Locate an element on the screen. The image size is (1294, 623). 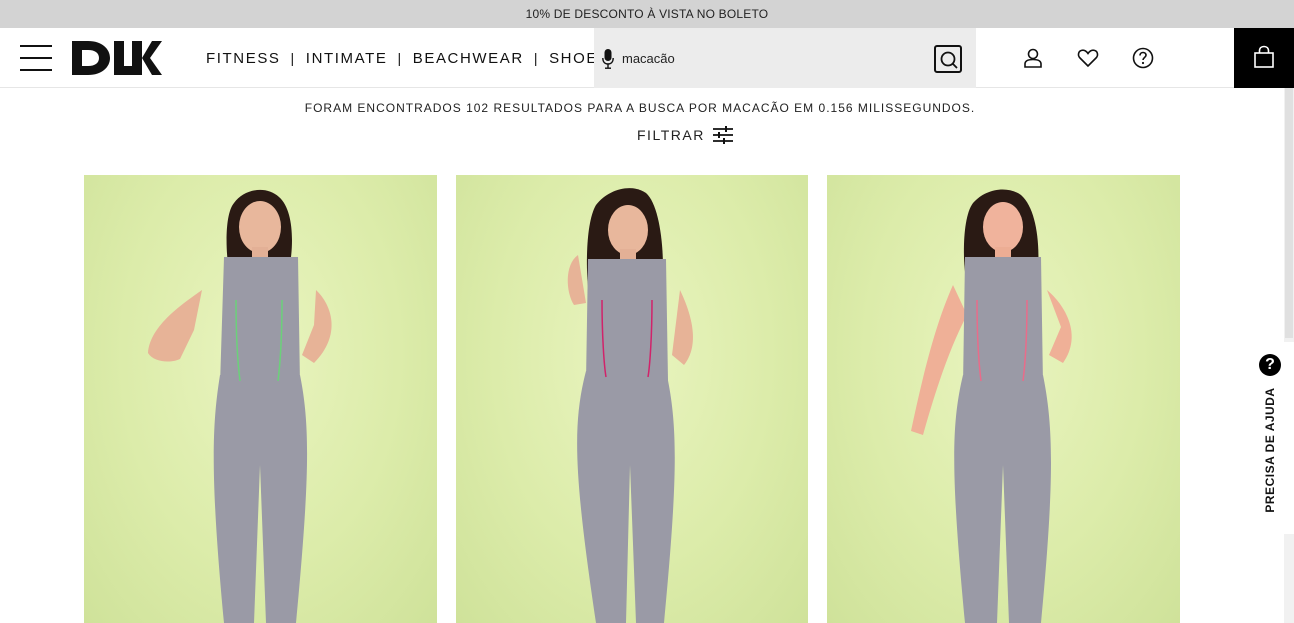
nav-beachwear: BEACHWEAR is located at coordinates (468, 58).